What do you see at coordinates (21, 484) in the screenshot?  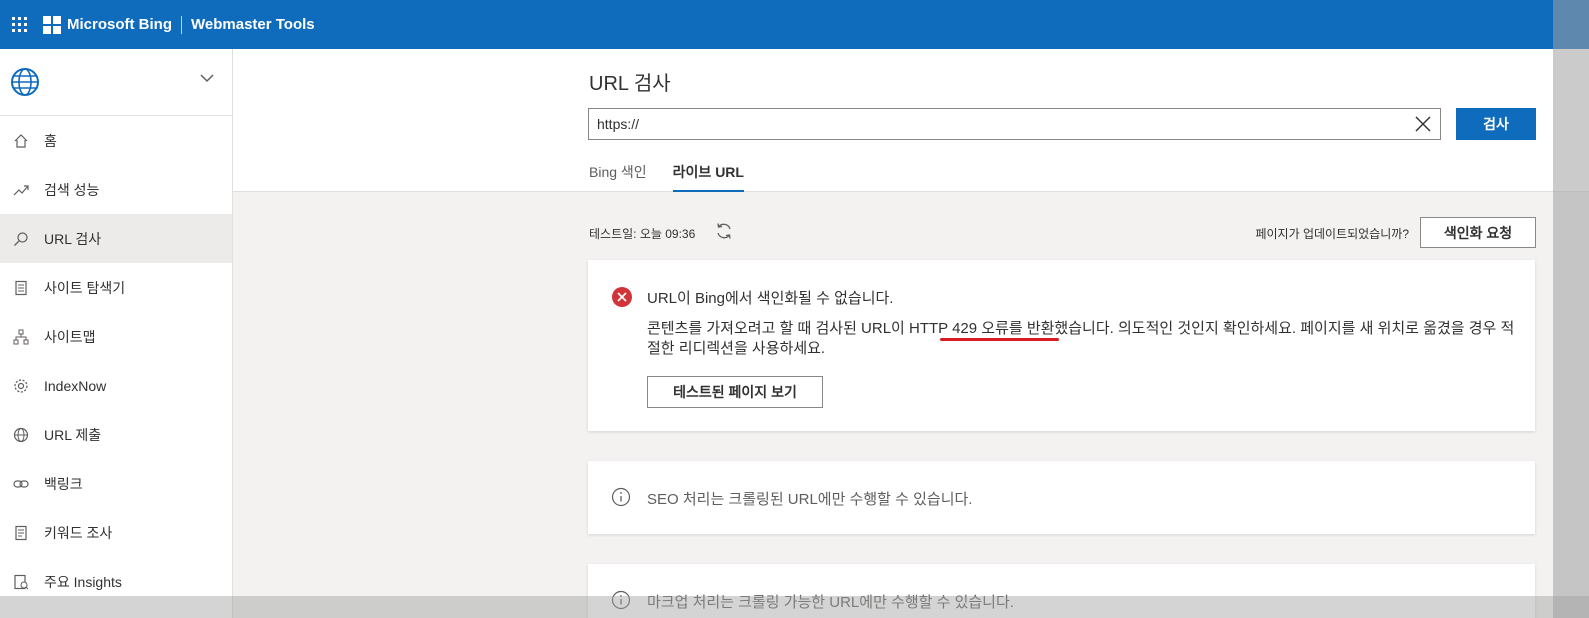 I see `link-icon` at bounding box center [21, 484].